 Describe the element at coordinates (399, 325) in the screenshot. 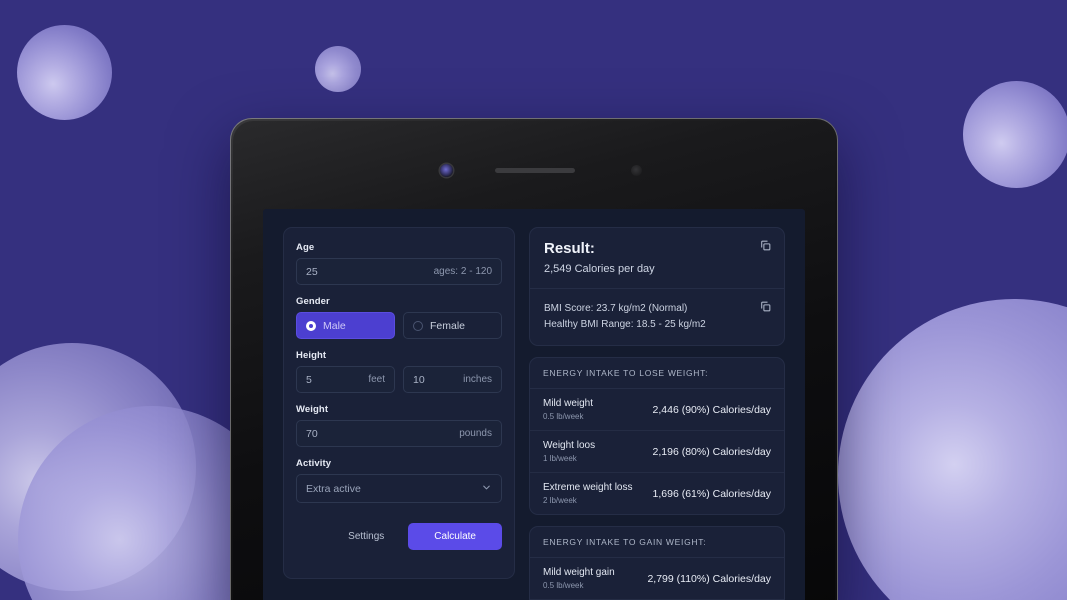

I see `gender-options: Male Female` at that location.